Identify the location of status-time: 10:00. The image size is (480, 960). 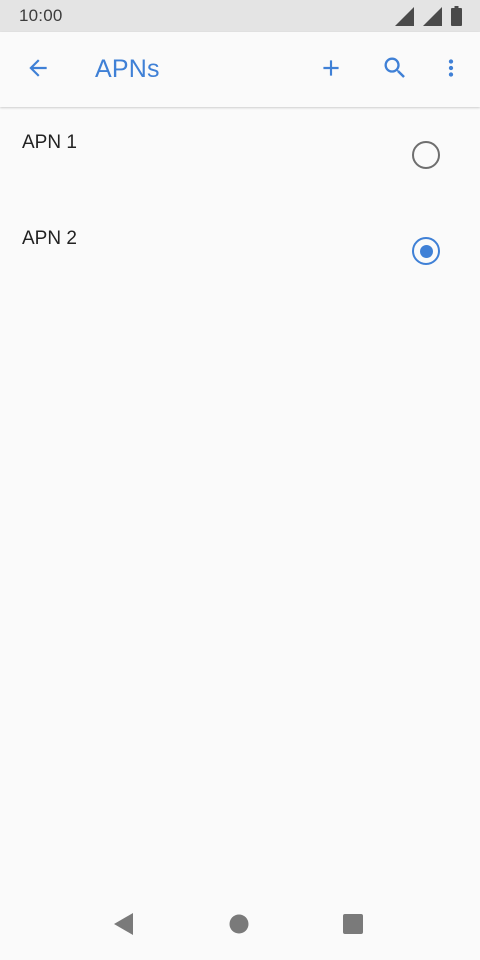
(41, 15).